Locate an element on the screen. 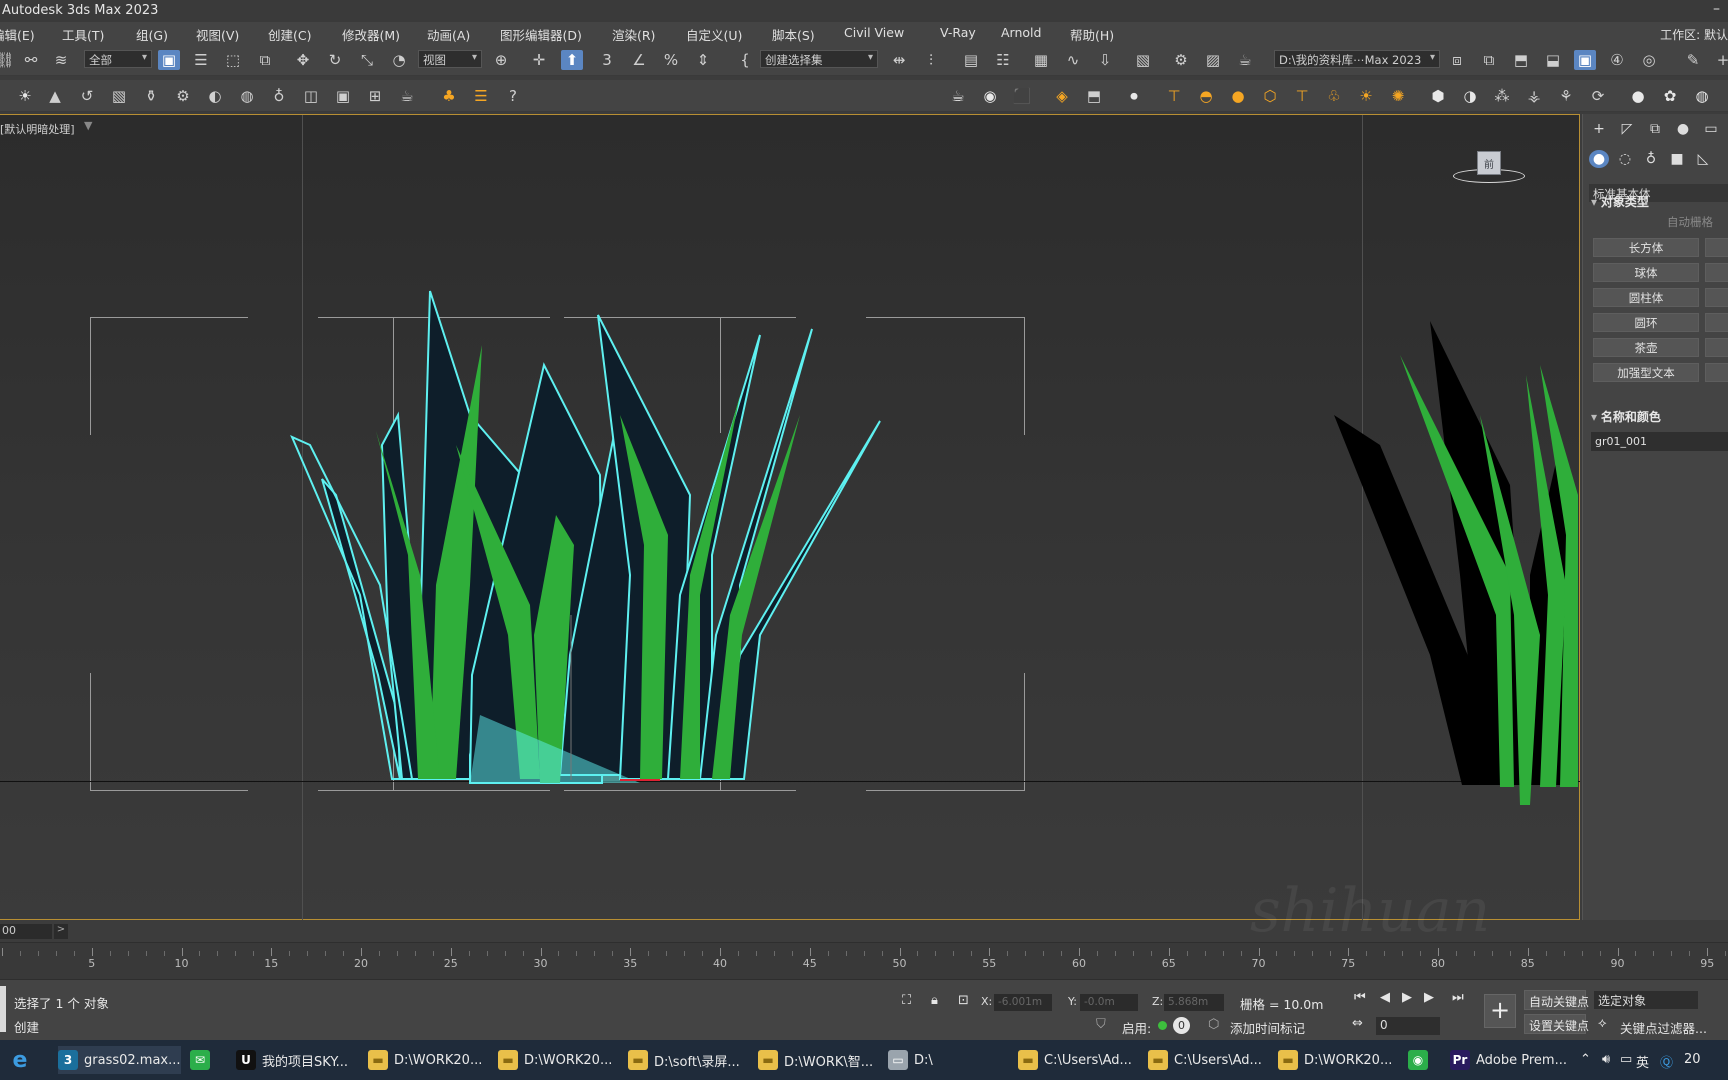 This screenshot has height=1080, width=1728. menu-vray: V-Ray is located at coordinates (958, 32).